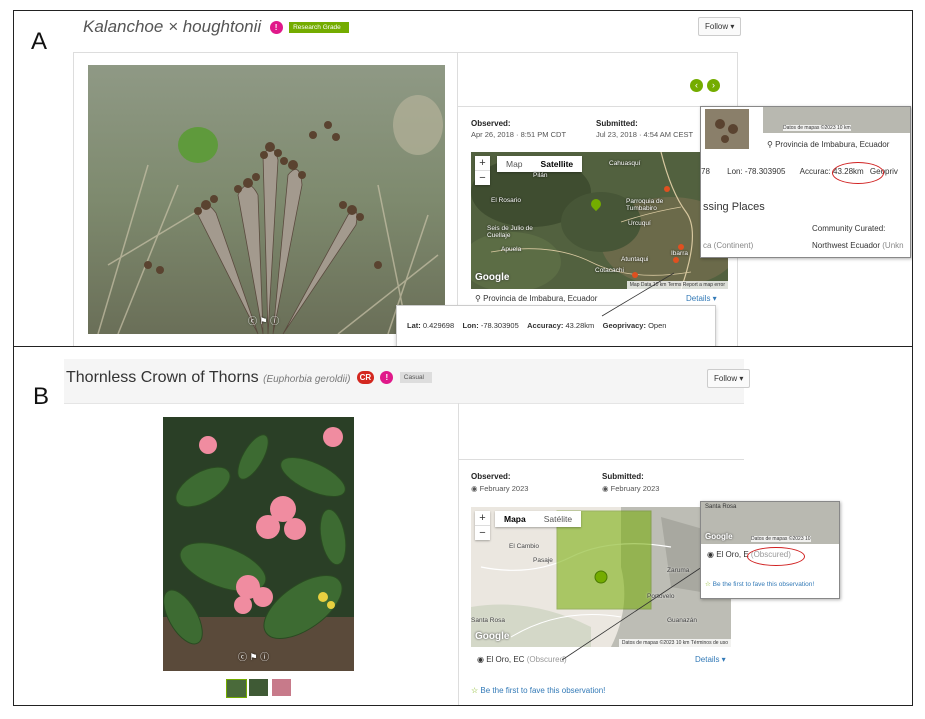  I want to click on map-pin-icon: ⚲, so click(770, 144).